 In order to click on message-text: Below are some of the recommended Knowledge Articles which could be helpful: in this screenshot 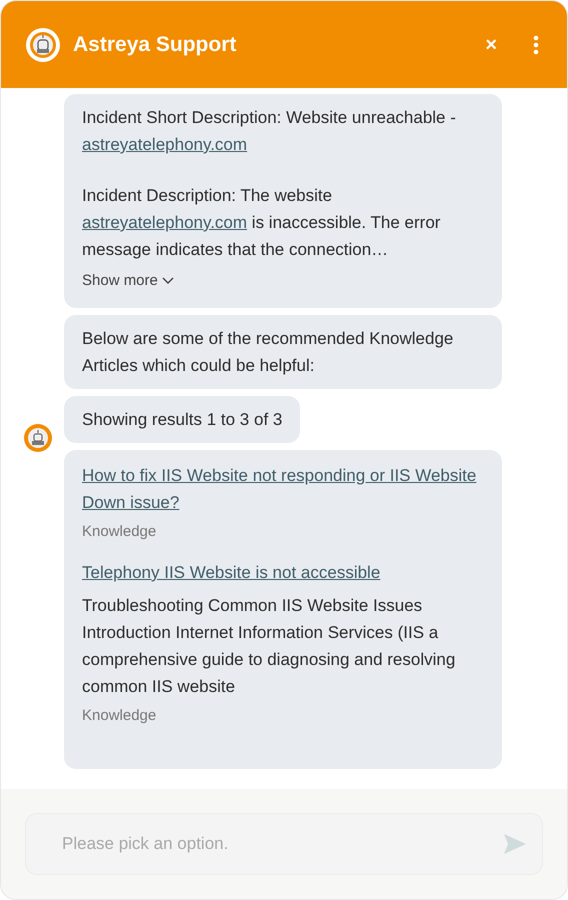, I will do `click(268, 352)`.